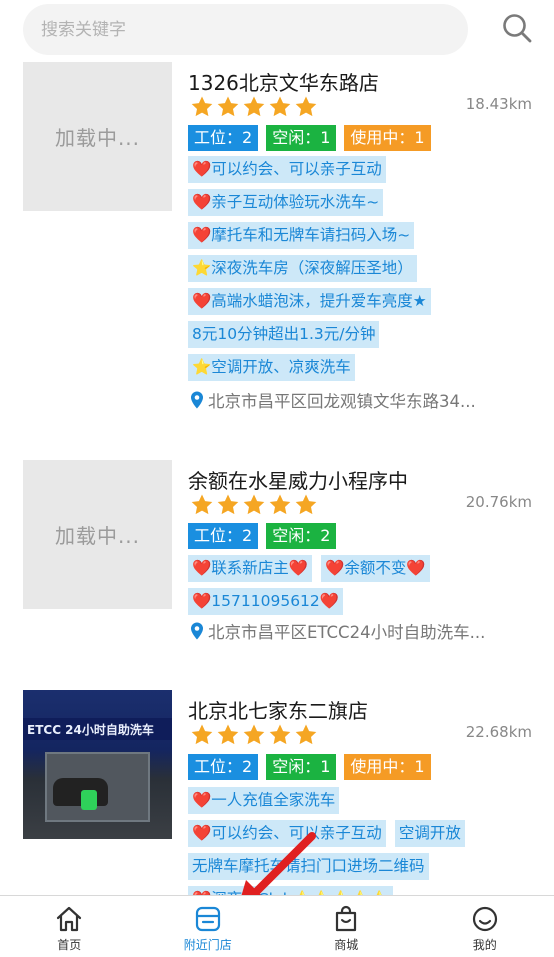 The width and height of the screenshot is (554, 957). I want to click on status-badge-idle: 空闲：2, so click(301, 536).